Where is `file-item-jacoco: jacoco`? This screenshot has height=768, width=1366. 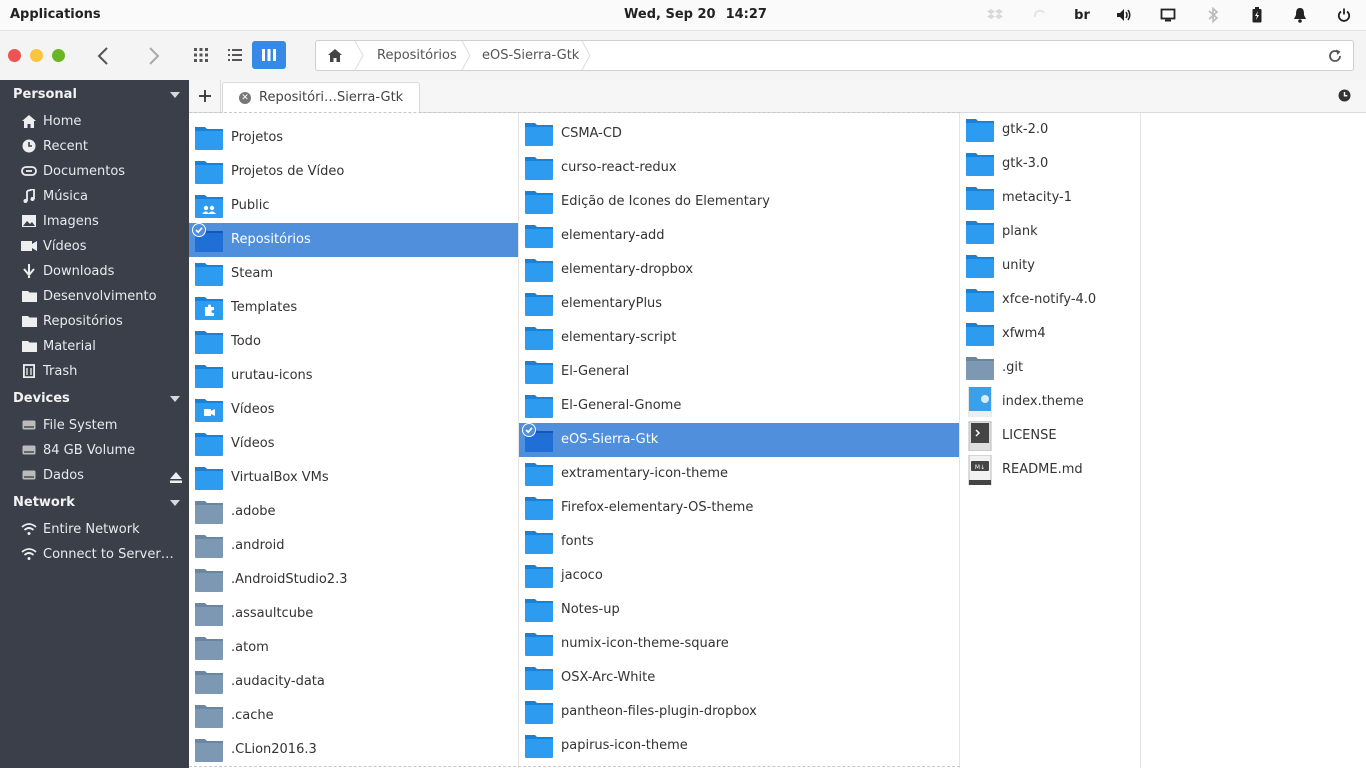 file-item-jacoco: jacoco is located at coordinates (739, 576).